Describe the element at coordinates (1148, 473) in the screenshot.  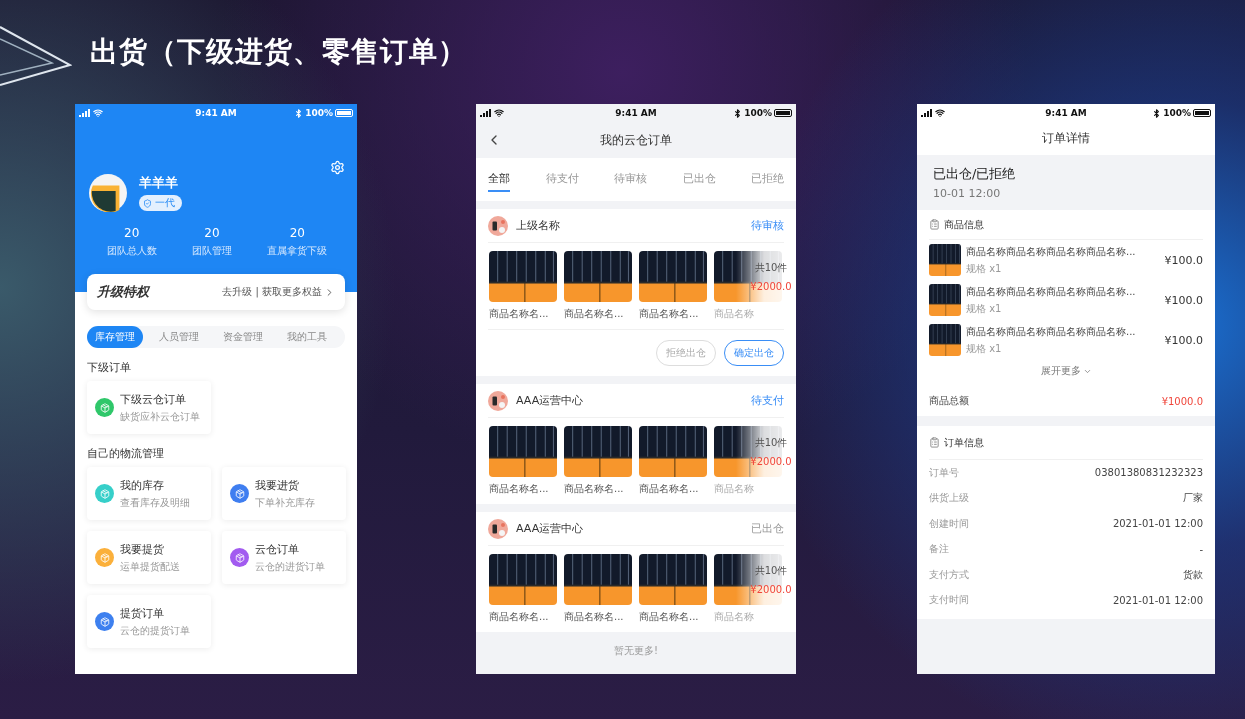
I see `info-value: 03801380831232323` at that location.